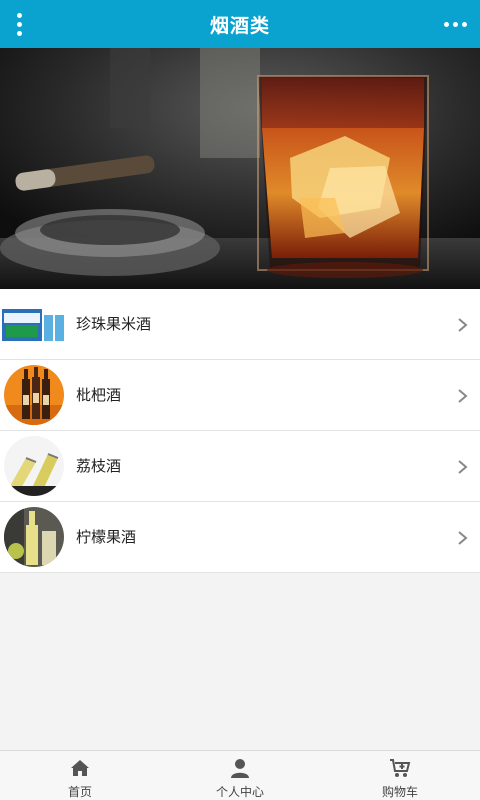 Image resolution: width=480 pixels, height=800 pixels. Describe the element at coordinates (239, 792) in the screenshot. I see `tab-label: 个人中心` at that location.